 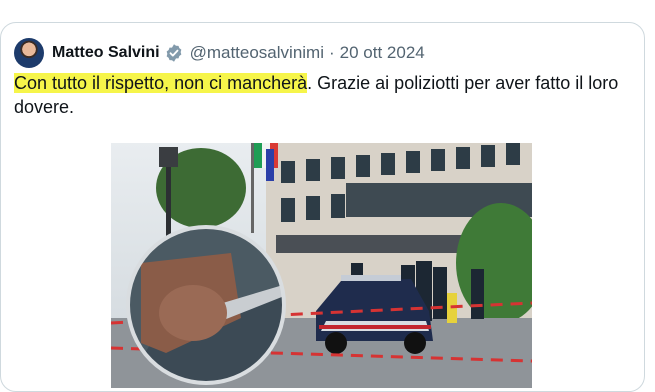 What do you see at coordinates (106, 53) in the screenshot?
I see `author-name: Matteo Salvini` at bounding box center [106, 53].